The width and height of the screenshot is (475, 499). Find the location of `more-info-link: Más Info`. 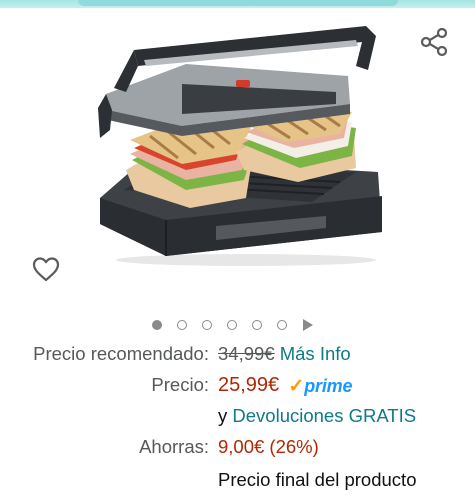

more-info-link: Más Info is located at coordinates (315, 353).